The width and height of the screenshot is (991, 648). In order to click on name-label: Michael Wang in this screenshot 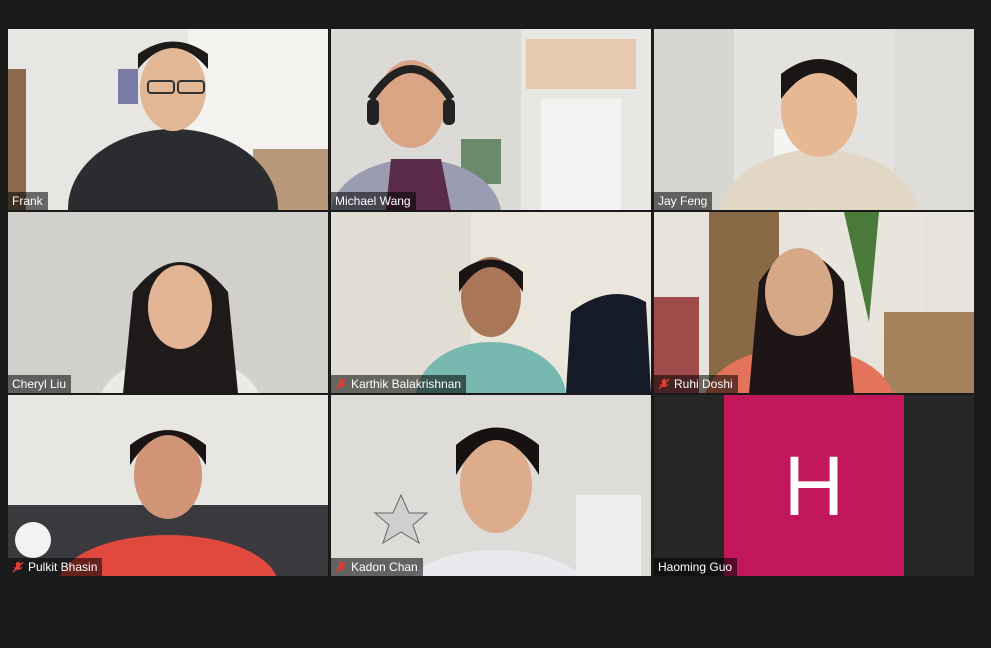, I will do `click(373, 201)`.